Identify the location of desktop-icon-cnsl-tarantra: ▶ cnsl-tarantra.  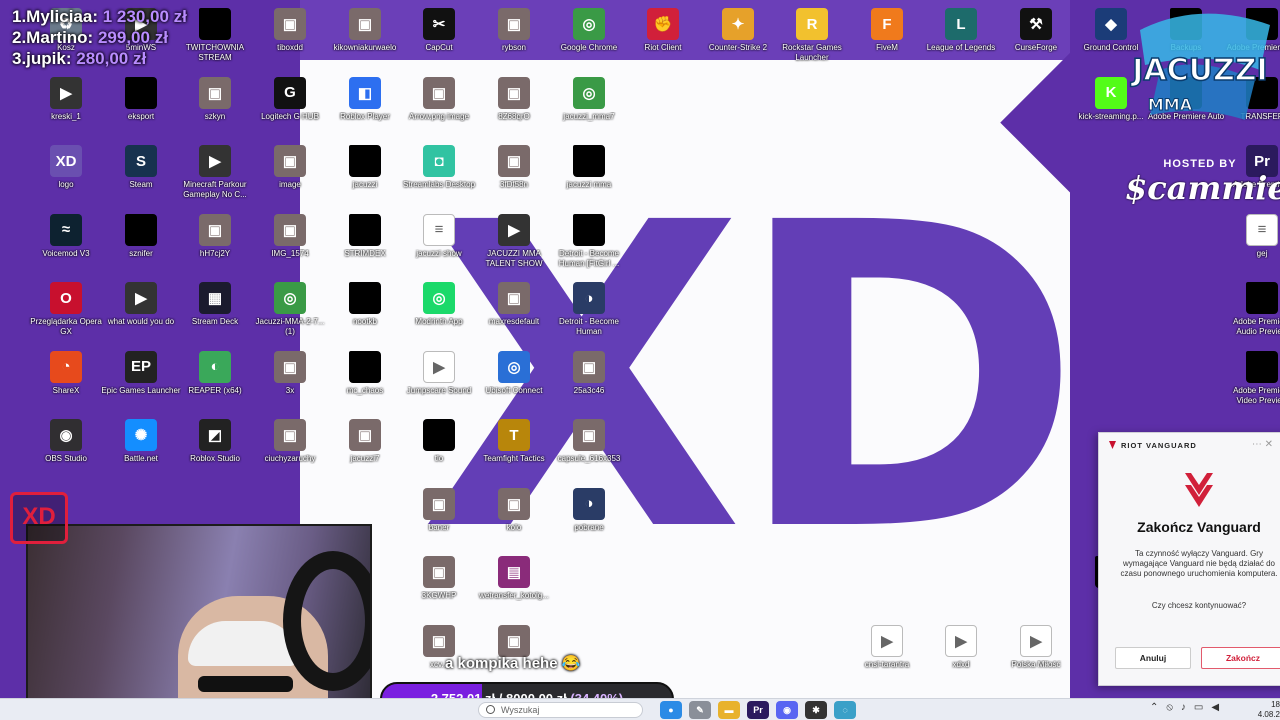
(887, 658).